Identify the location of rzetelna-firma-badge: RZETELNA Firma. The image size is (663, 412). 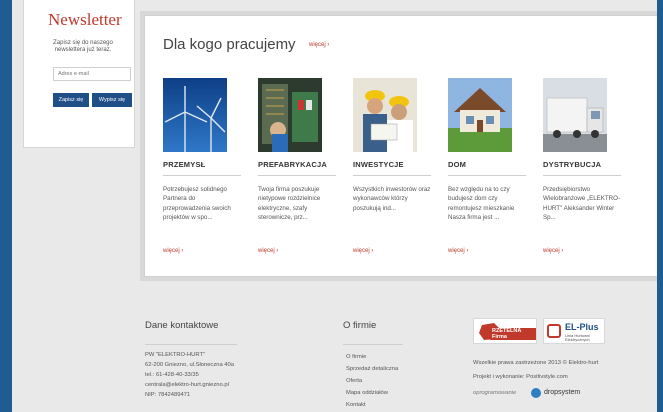
(505, 331).